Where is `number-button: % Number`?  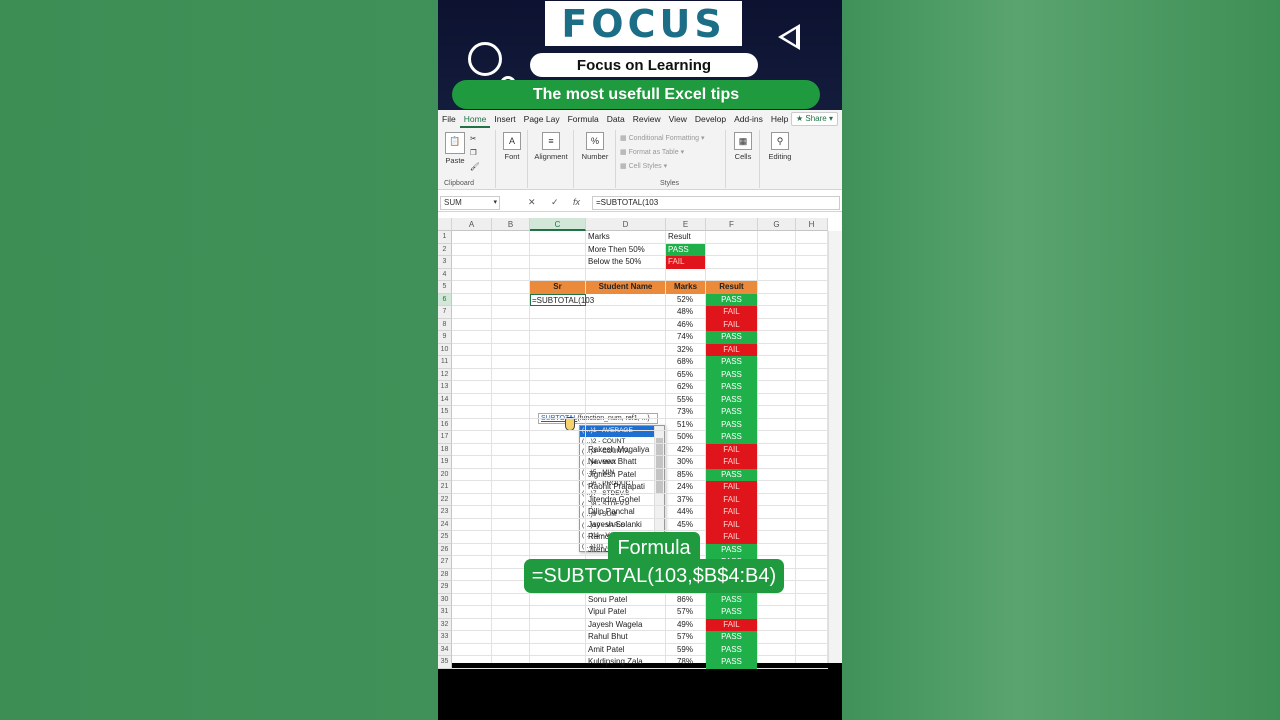 number-button: % Number is located at coordinates (595, 146).